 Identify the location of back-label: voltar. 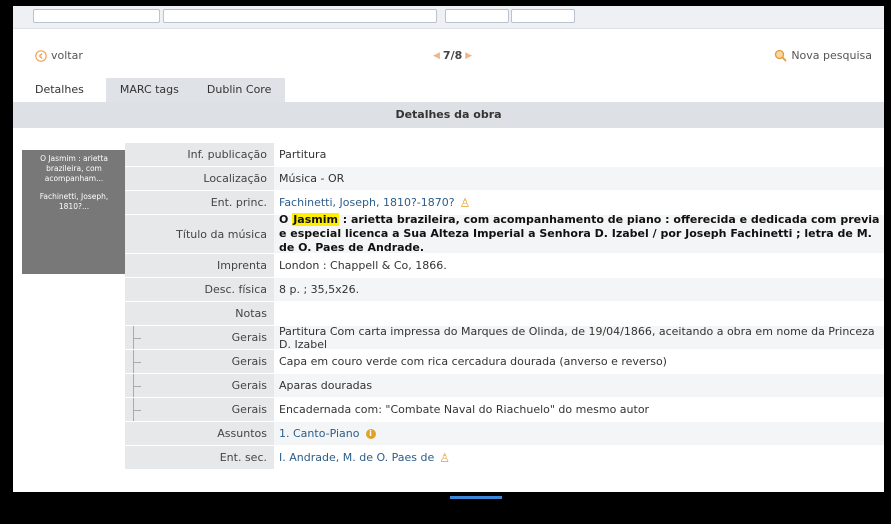
(67, 55).